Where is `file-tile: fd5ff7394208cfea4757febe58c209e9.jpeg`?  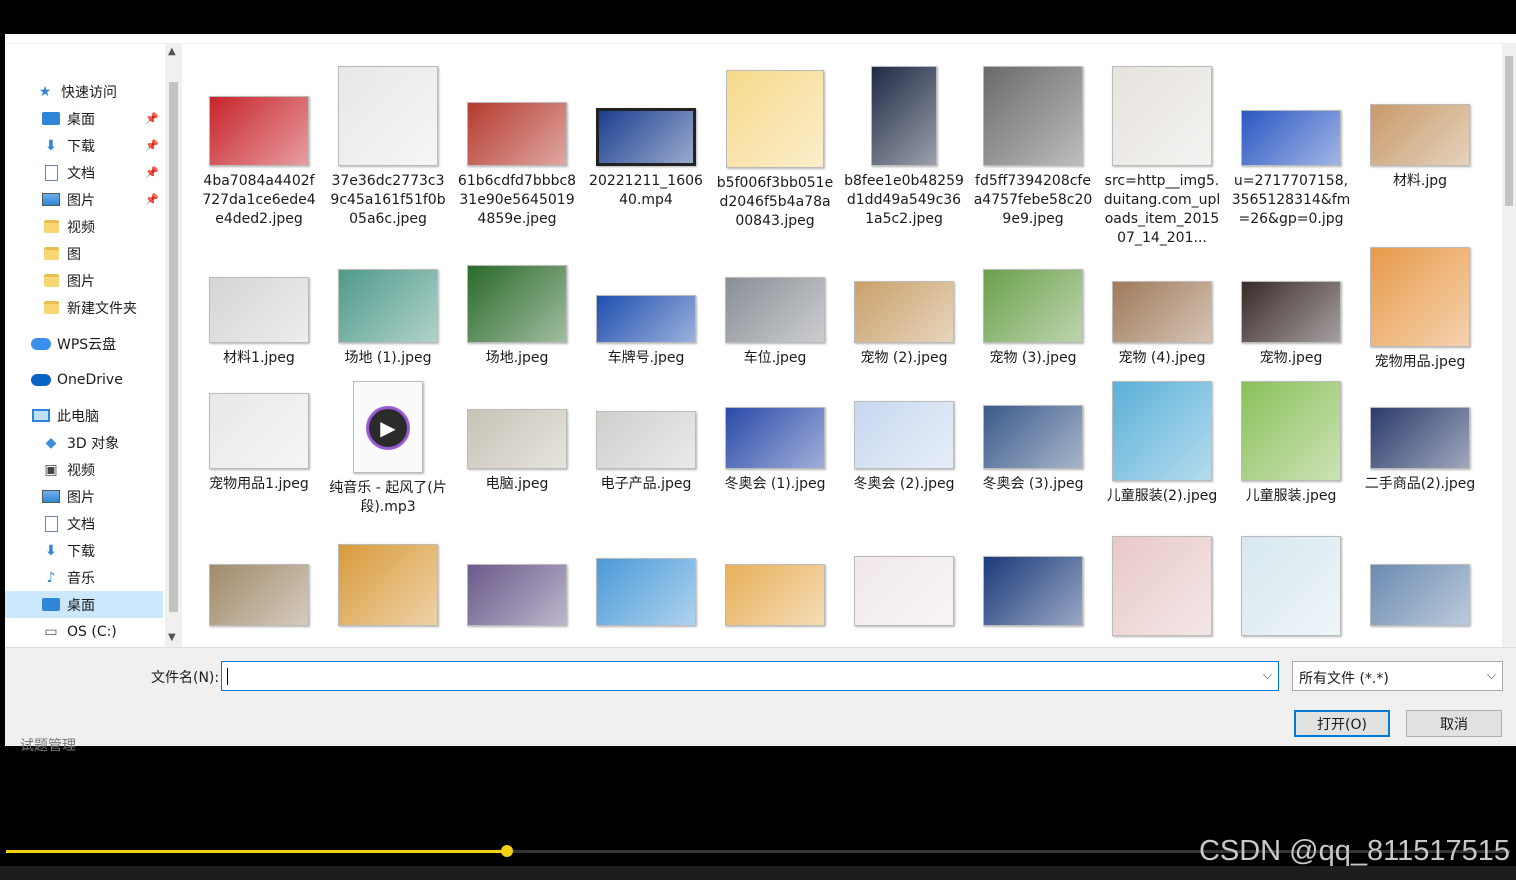
file-tile: fd5ff7394208cfea4757febe58c209e9.jpeg is located at coordinates (1033, 142).